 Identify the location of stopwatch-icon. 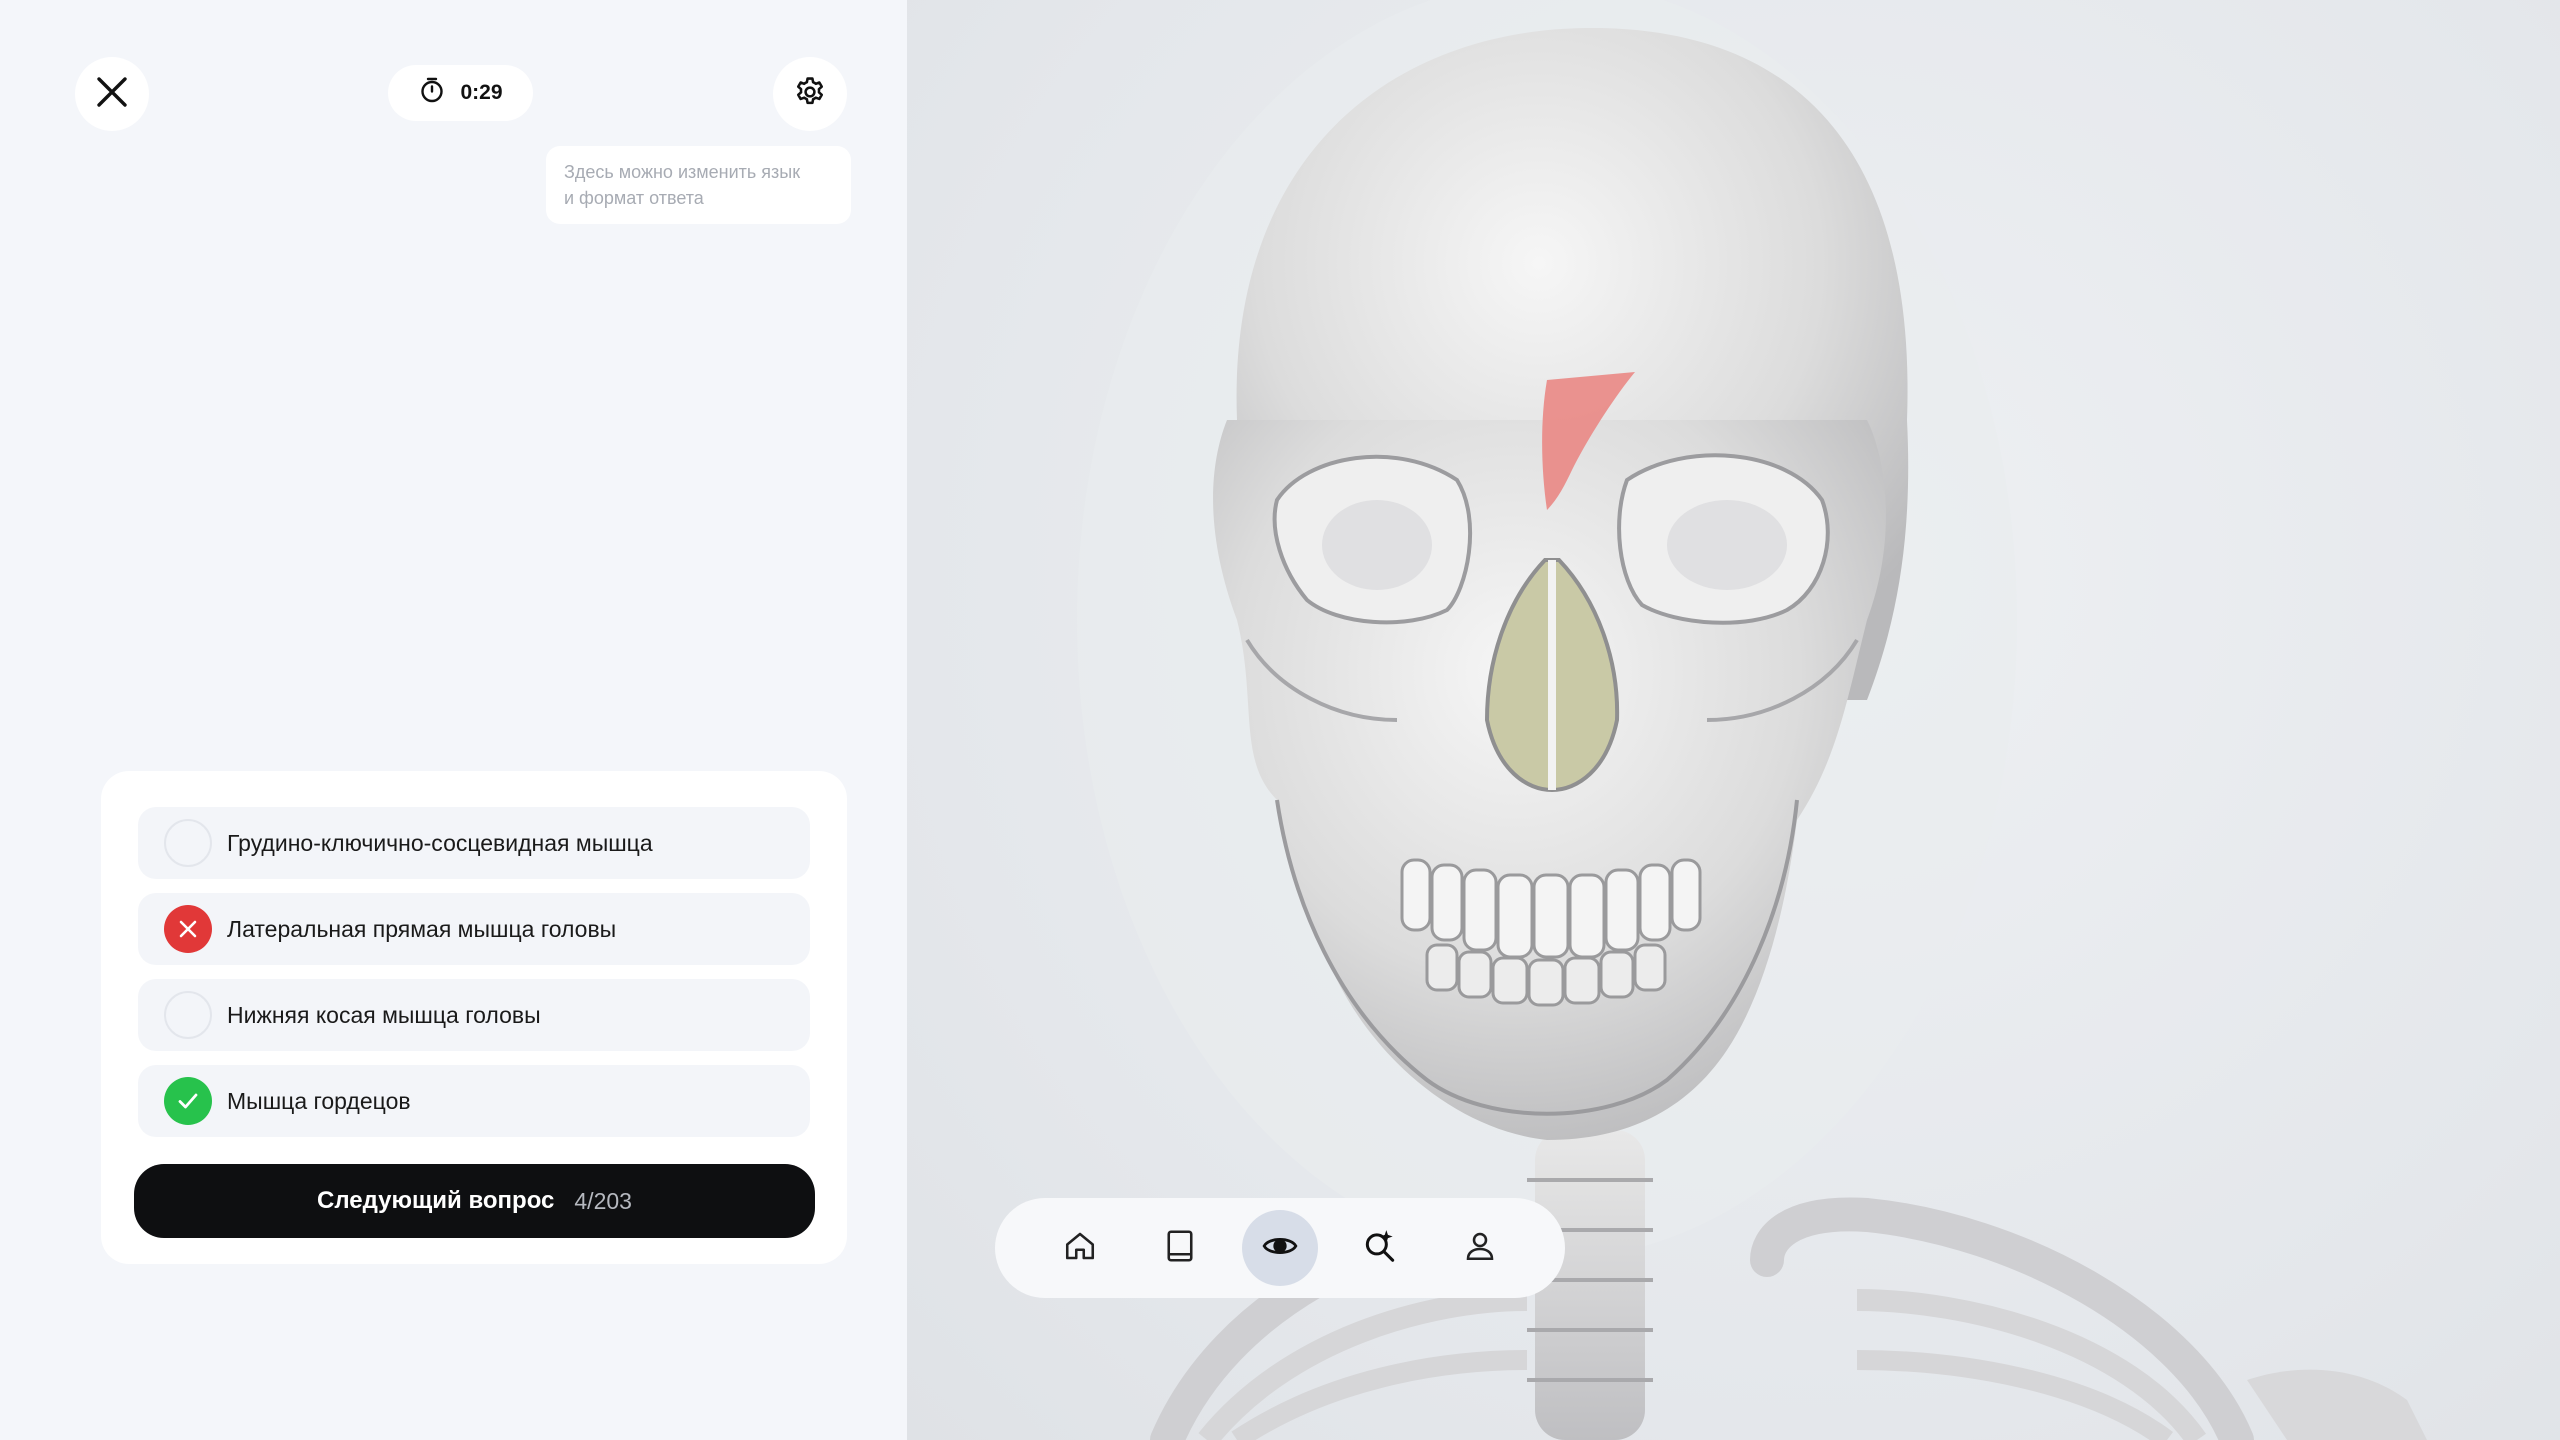
(432, 93).